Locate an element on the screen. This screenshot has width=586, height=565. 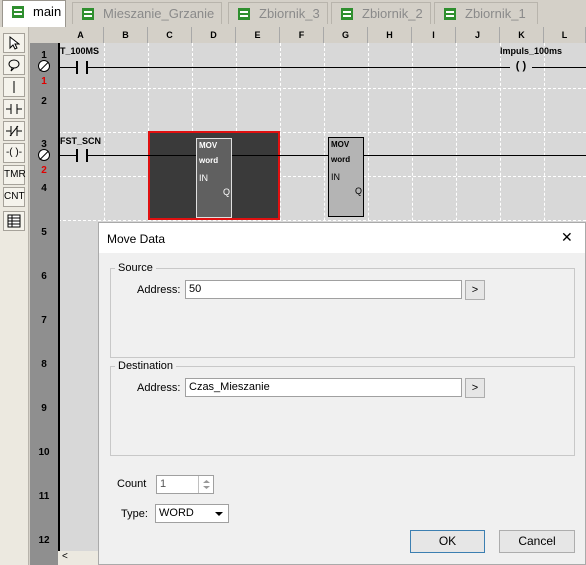
count-stepper is located at coordinates (206, 484).